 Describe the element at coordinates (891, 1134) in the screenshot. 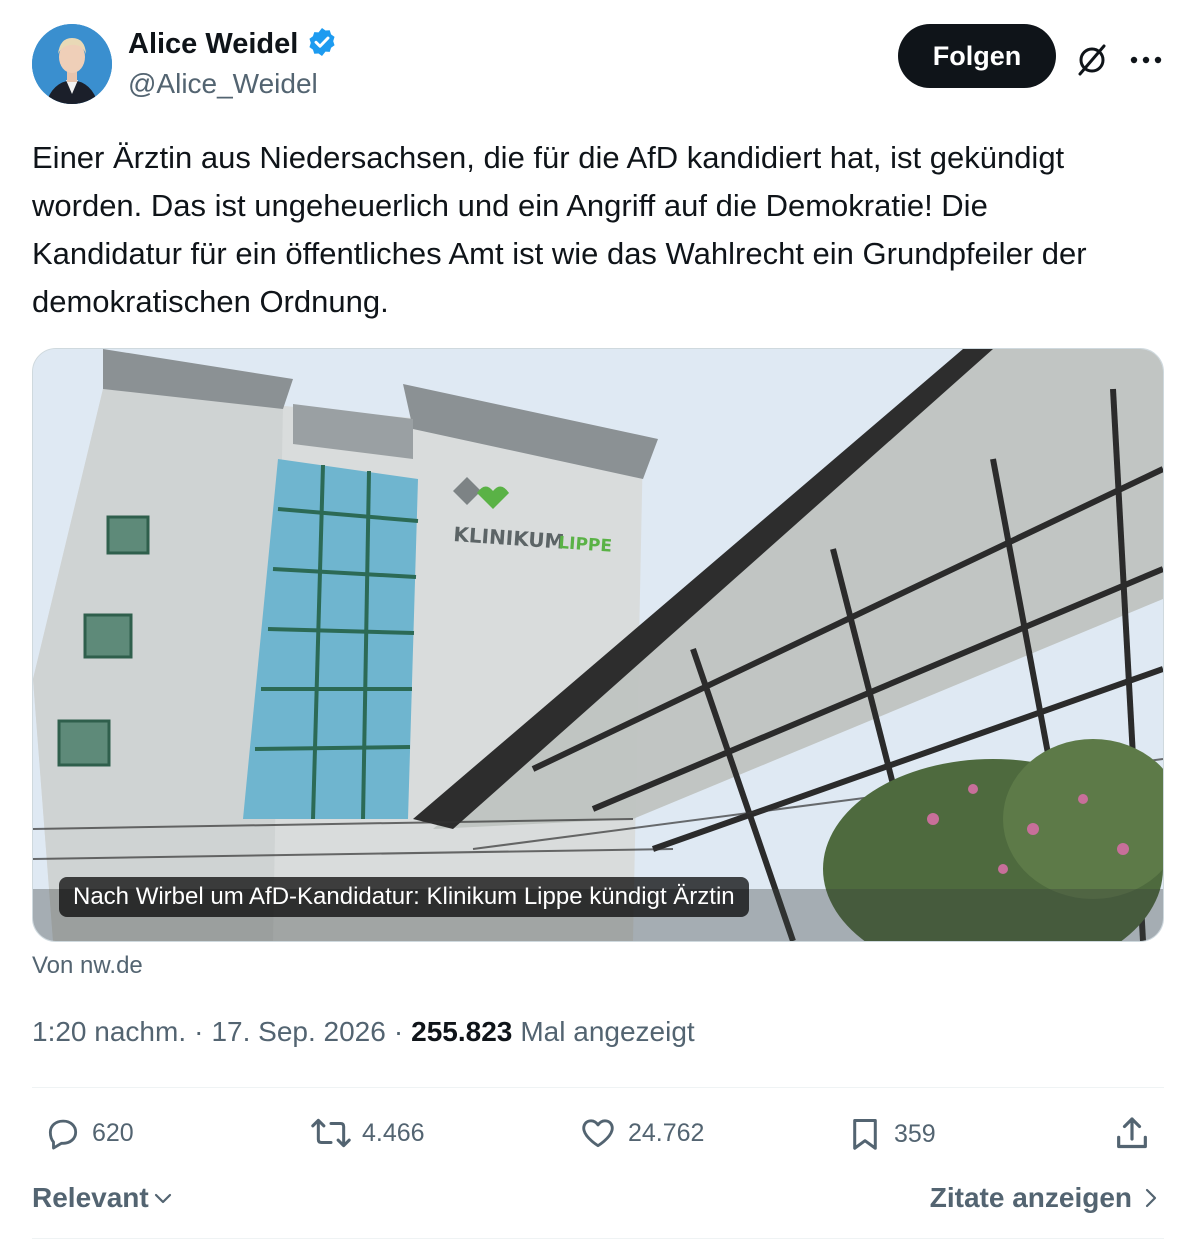

I see `bookmark-button: 359` at that location.